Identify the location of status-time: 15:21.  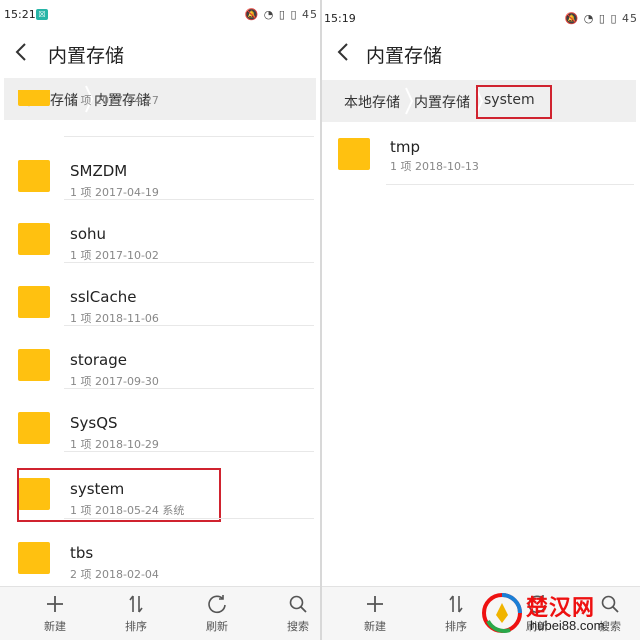
(20, 14).